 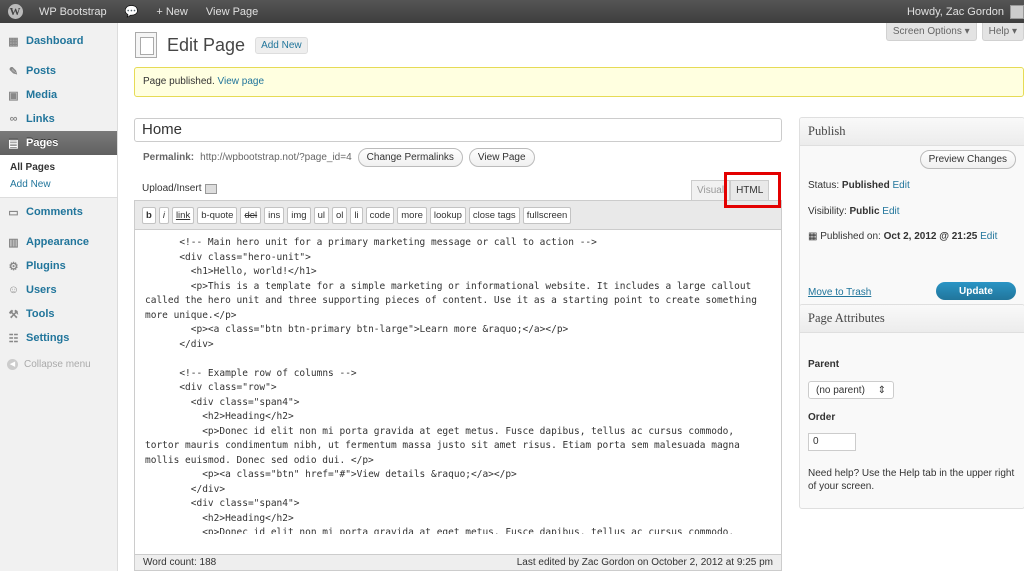 What do you see at coordinates (447, 215) in the screenshot?
I see `qt-lookup-button: lookup` at bounding box center [447, 215].